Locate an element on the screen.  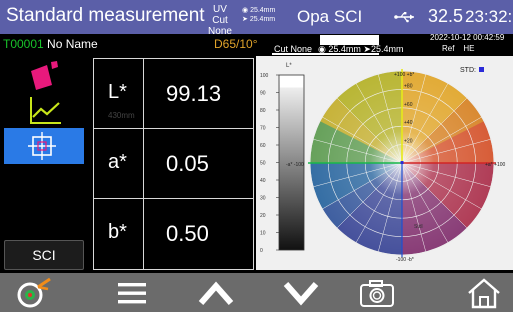
axis-label-right: +a* +100 is located at coordinates (495, 165).